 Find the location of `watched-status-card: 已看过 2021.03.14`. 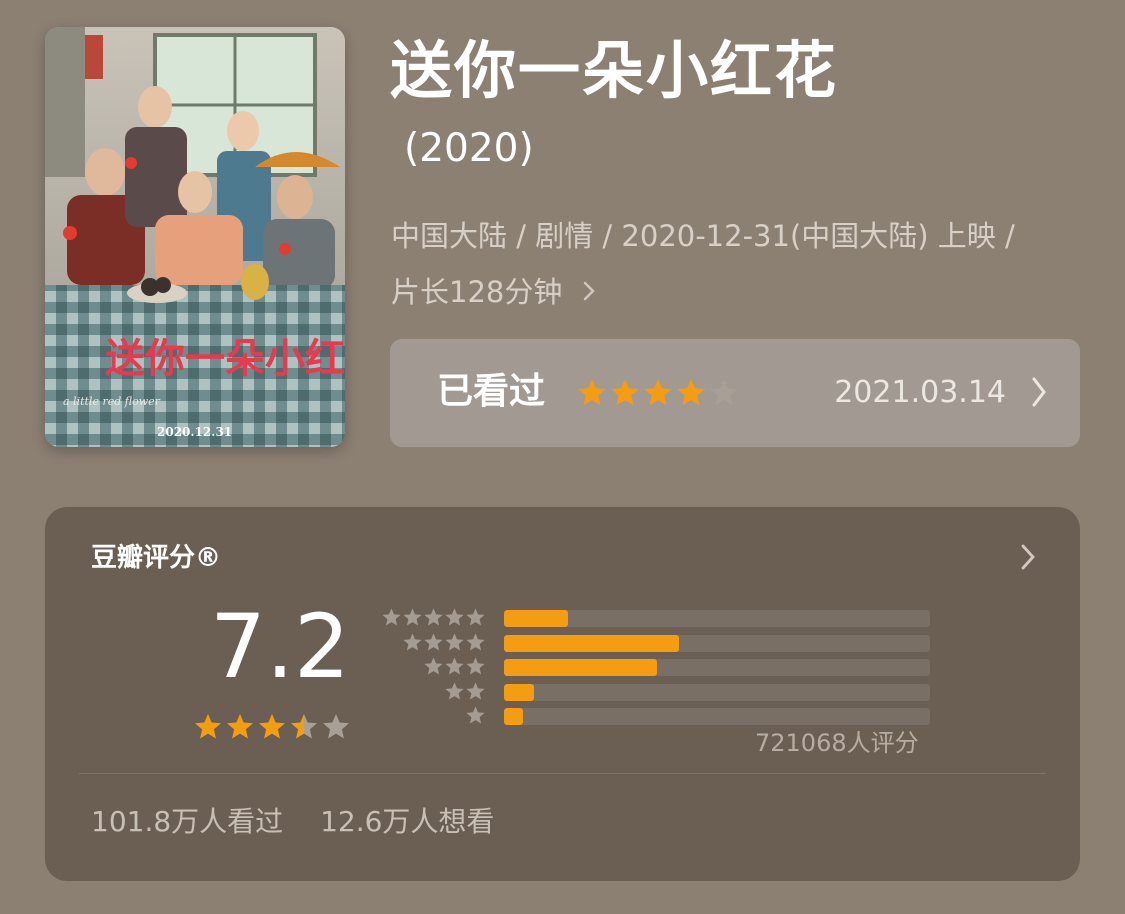

watched-status-card: 已看过 2021.03.14 is located at coordinates (735, 393).